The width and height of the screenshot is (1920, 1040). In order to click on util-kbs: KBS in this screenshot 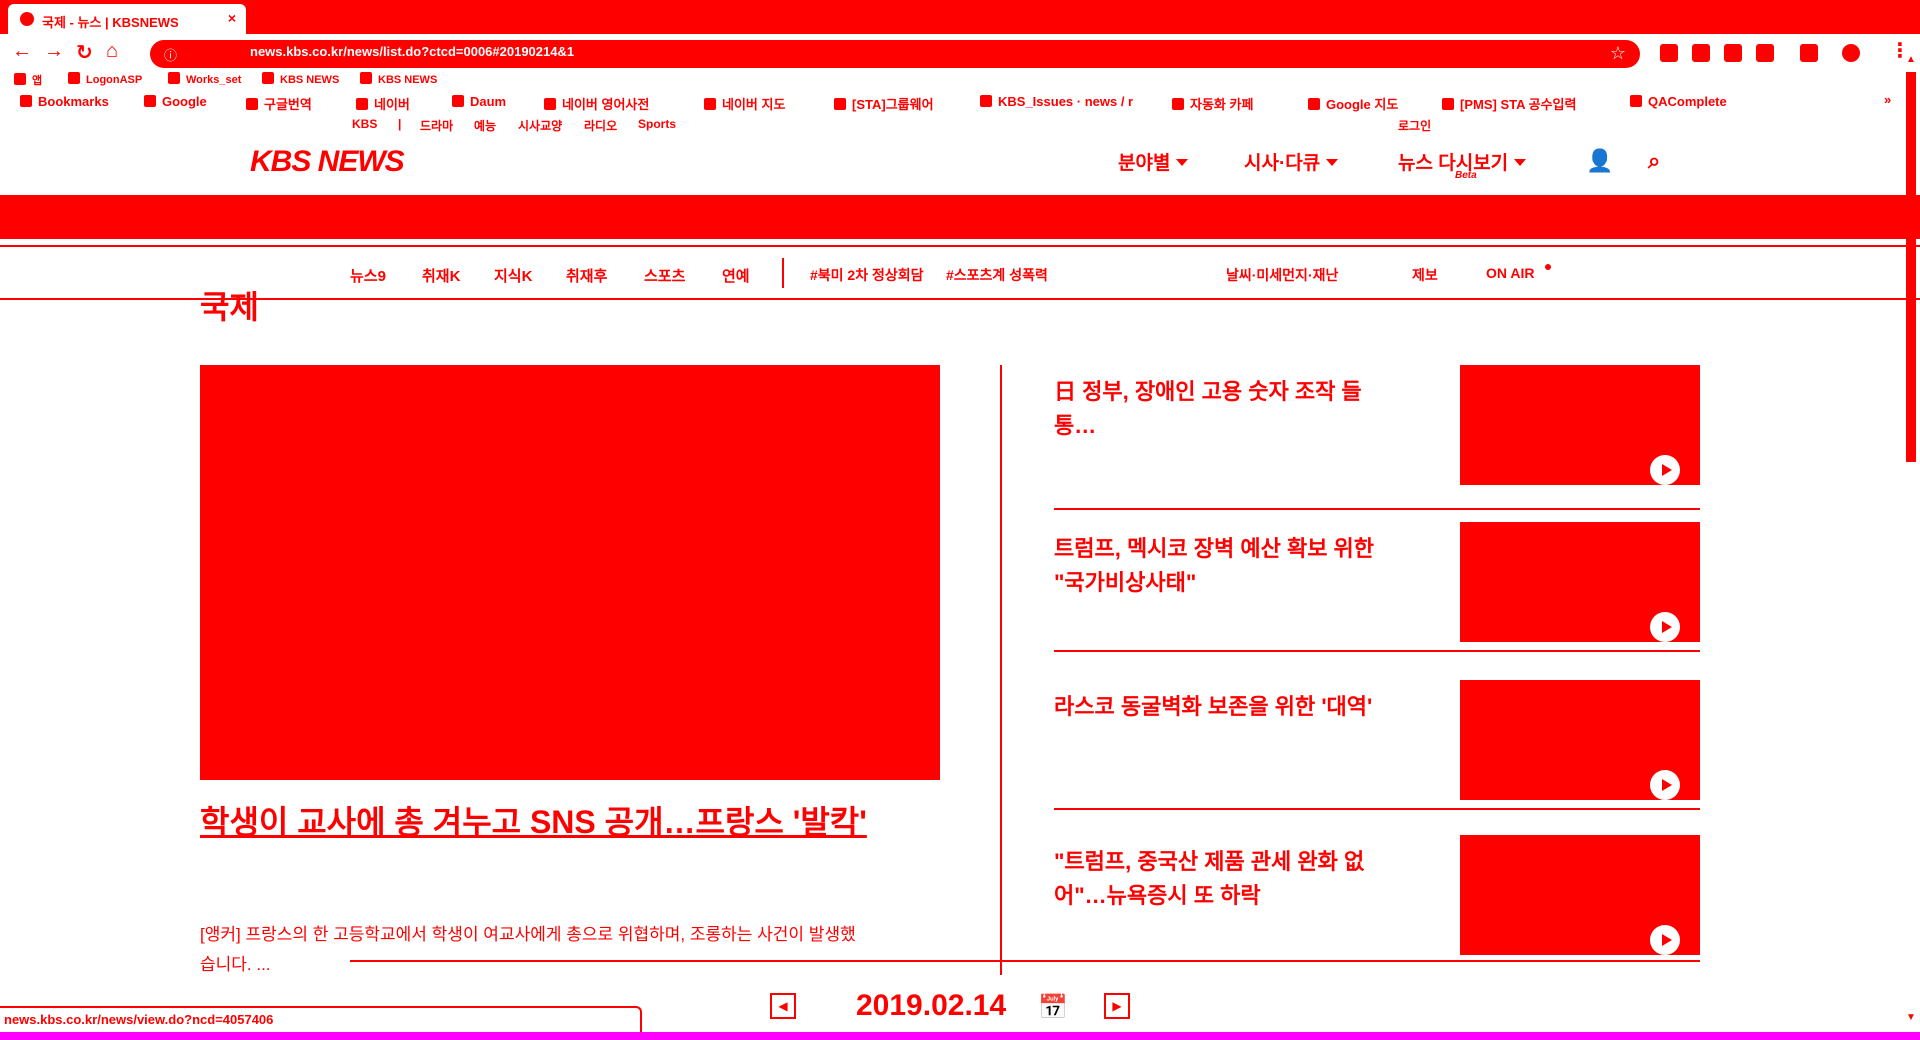, I will do `click(364, 124)`.